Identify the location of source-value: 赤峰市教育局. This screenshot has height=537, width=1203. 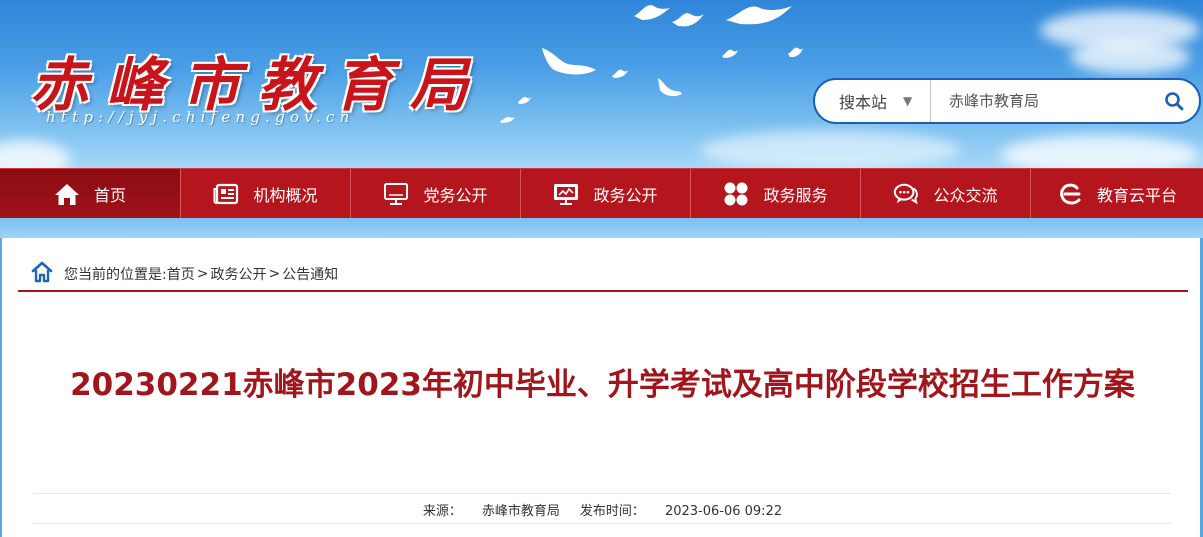
(520, 511).